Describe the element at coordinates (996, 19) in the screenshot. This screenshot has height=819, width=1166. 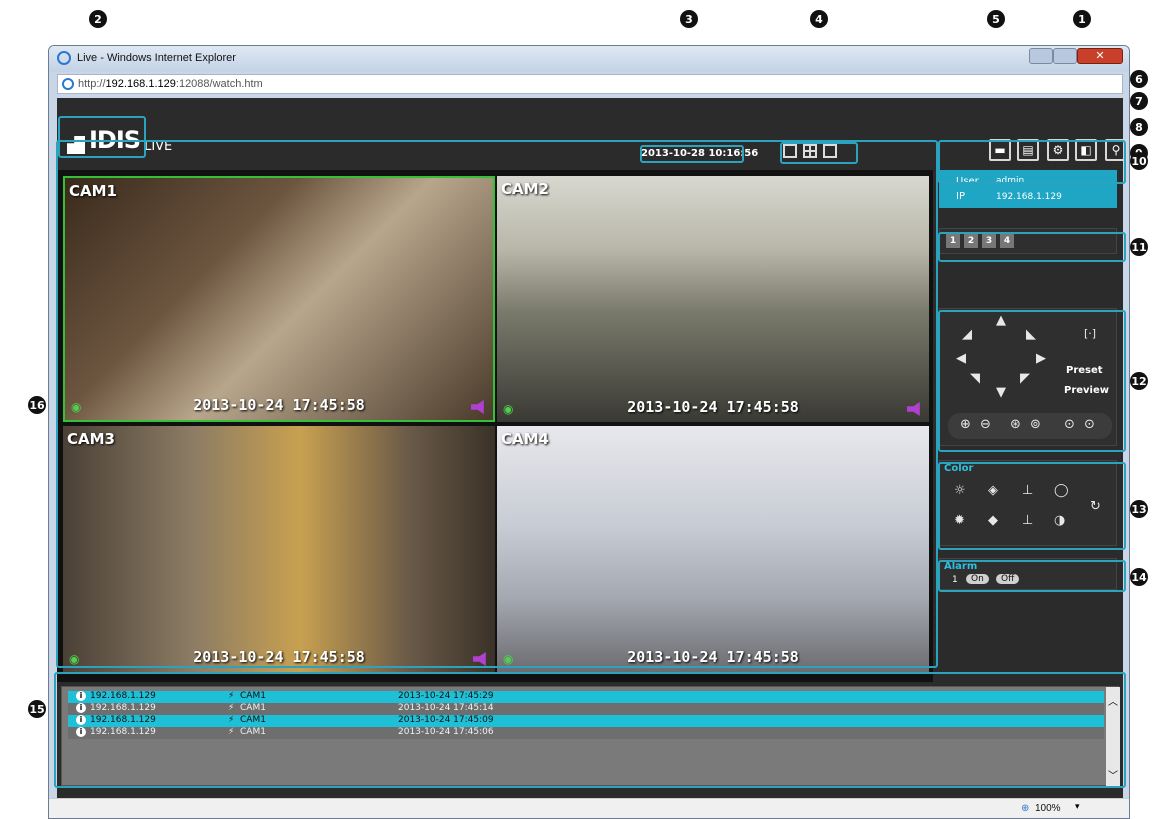
I see `callout-5: 5` at that location.